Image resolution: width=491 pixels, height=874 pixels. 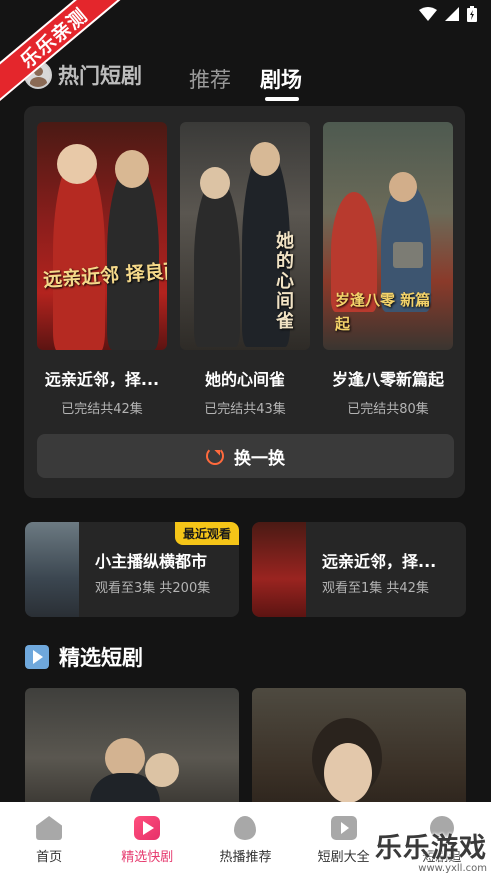 I want to click on watermark: 乐乐游戏 www.yxll.com, so click(x=431, y=850).